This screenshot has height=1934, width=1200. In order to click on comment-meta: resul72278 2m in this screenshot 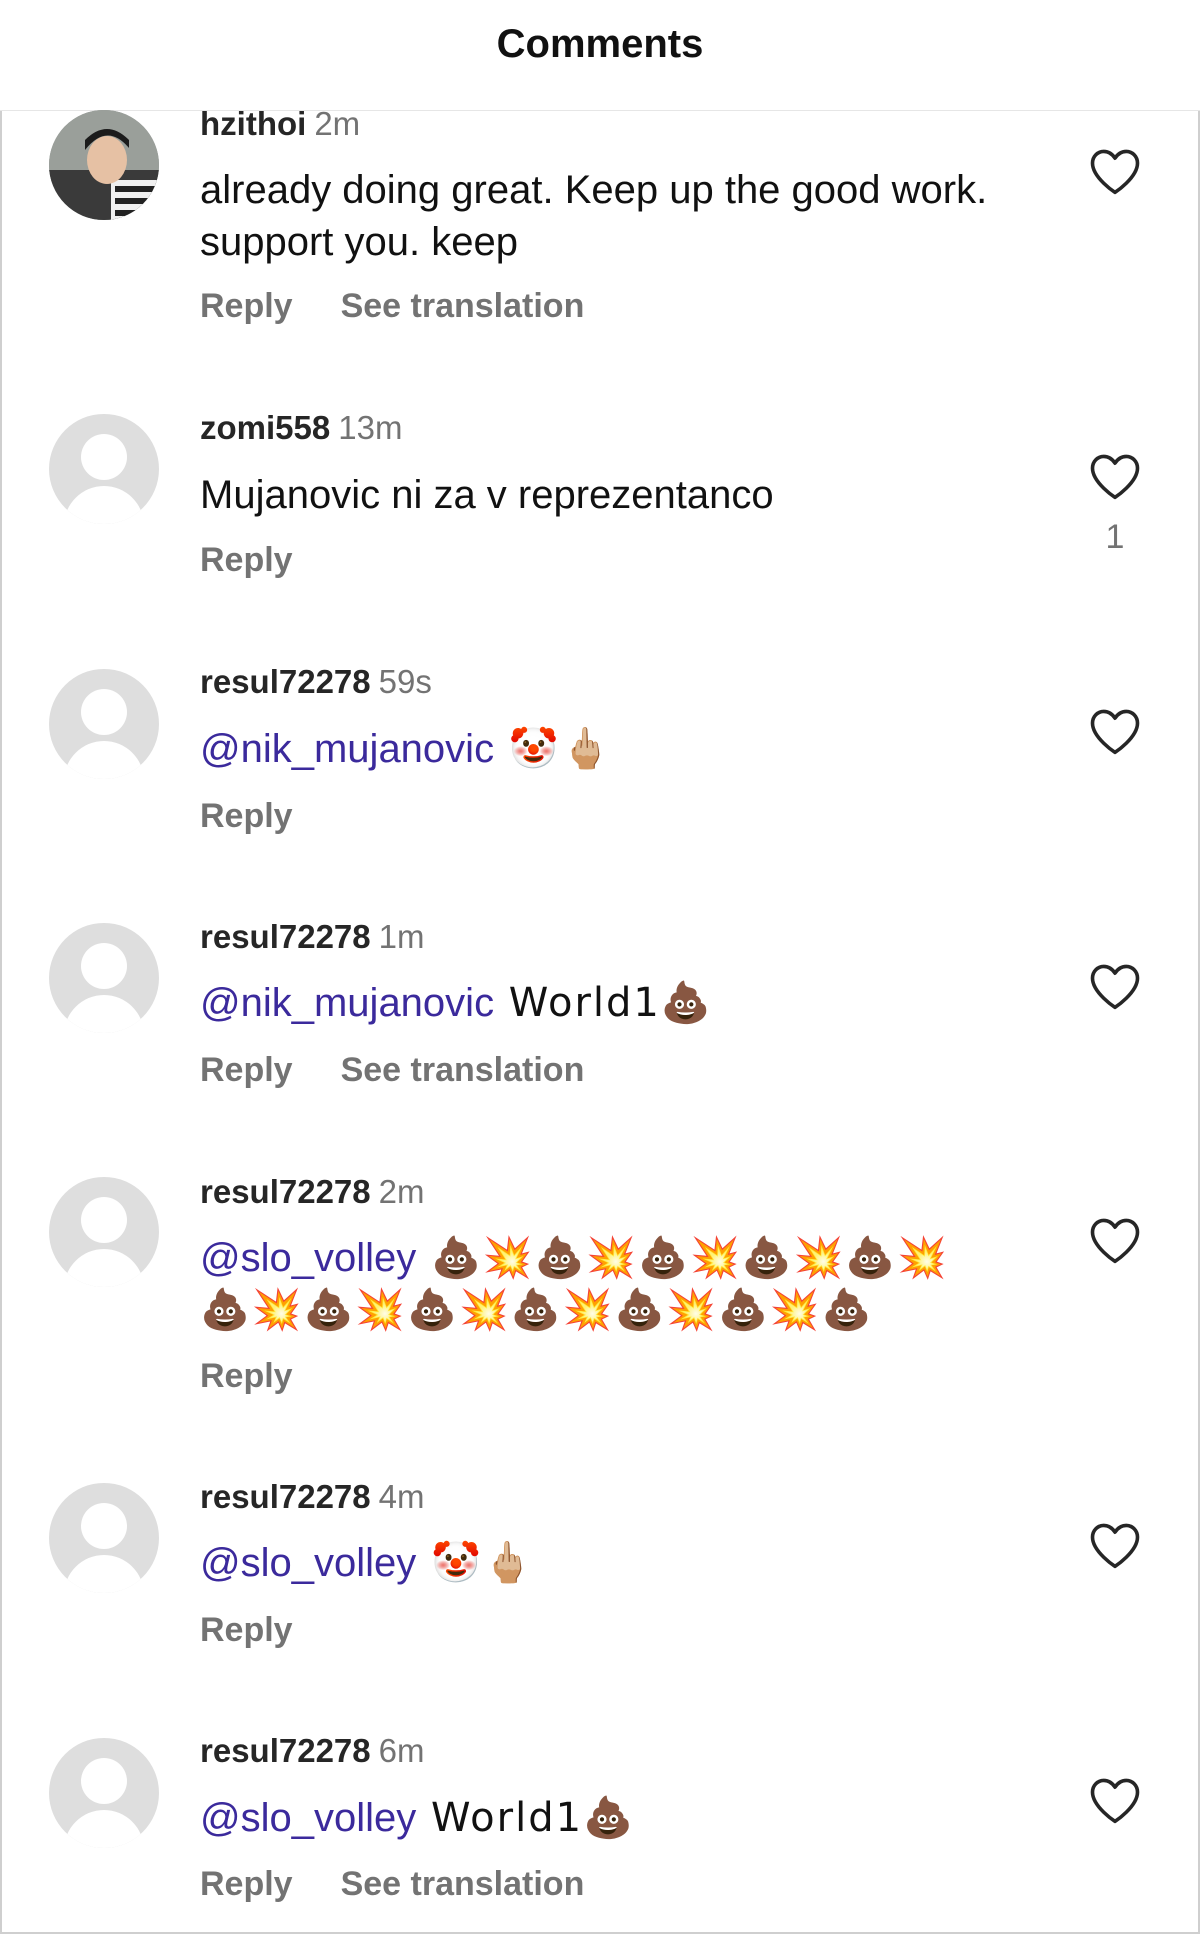, I will do `click(312, 1192)`.